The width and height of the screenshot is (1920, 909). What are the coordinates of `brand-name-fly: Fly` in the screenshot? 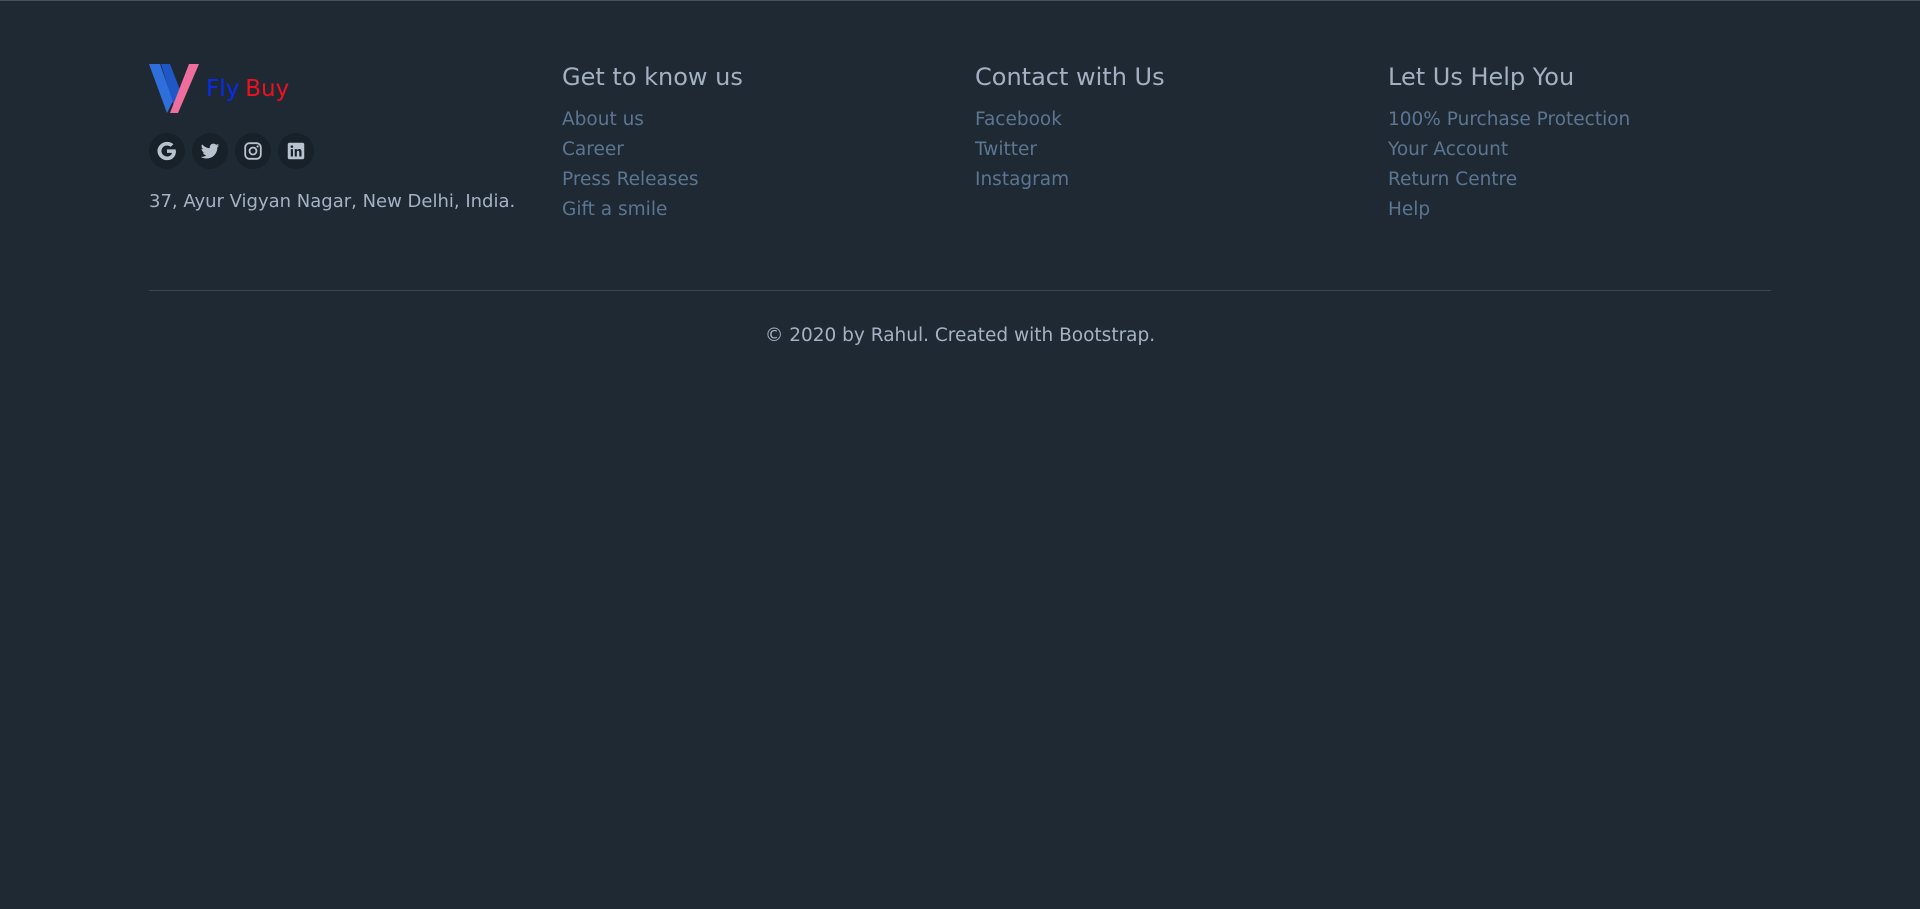 It's located at (223, 88).